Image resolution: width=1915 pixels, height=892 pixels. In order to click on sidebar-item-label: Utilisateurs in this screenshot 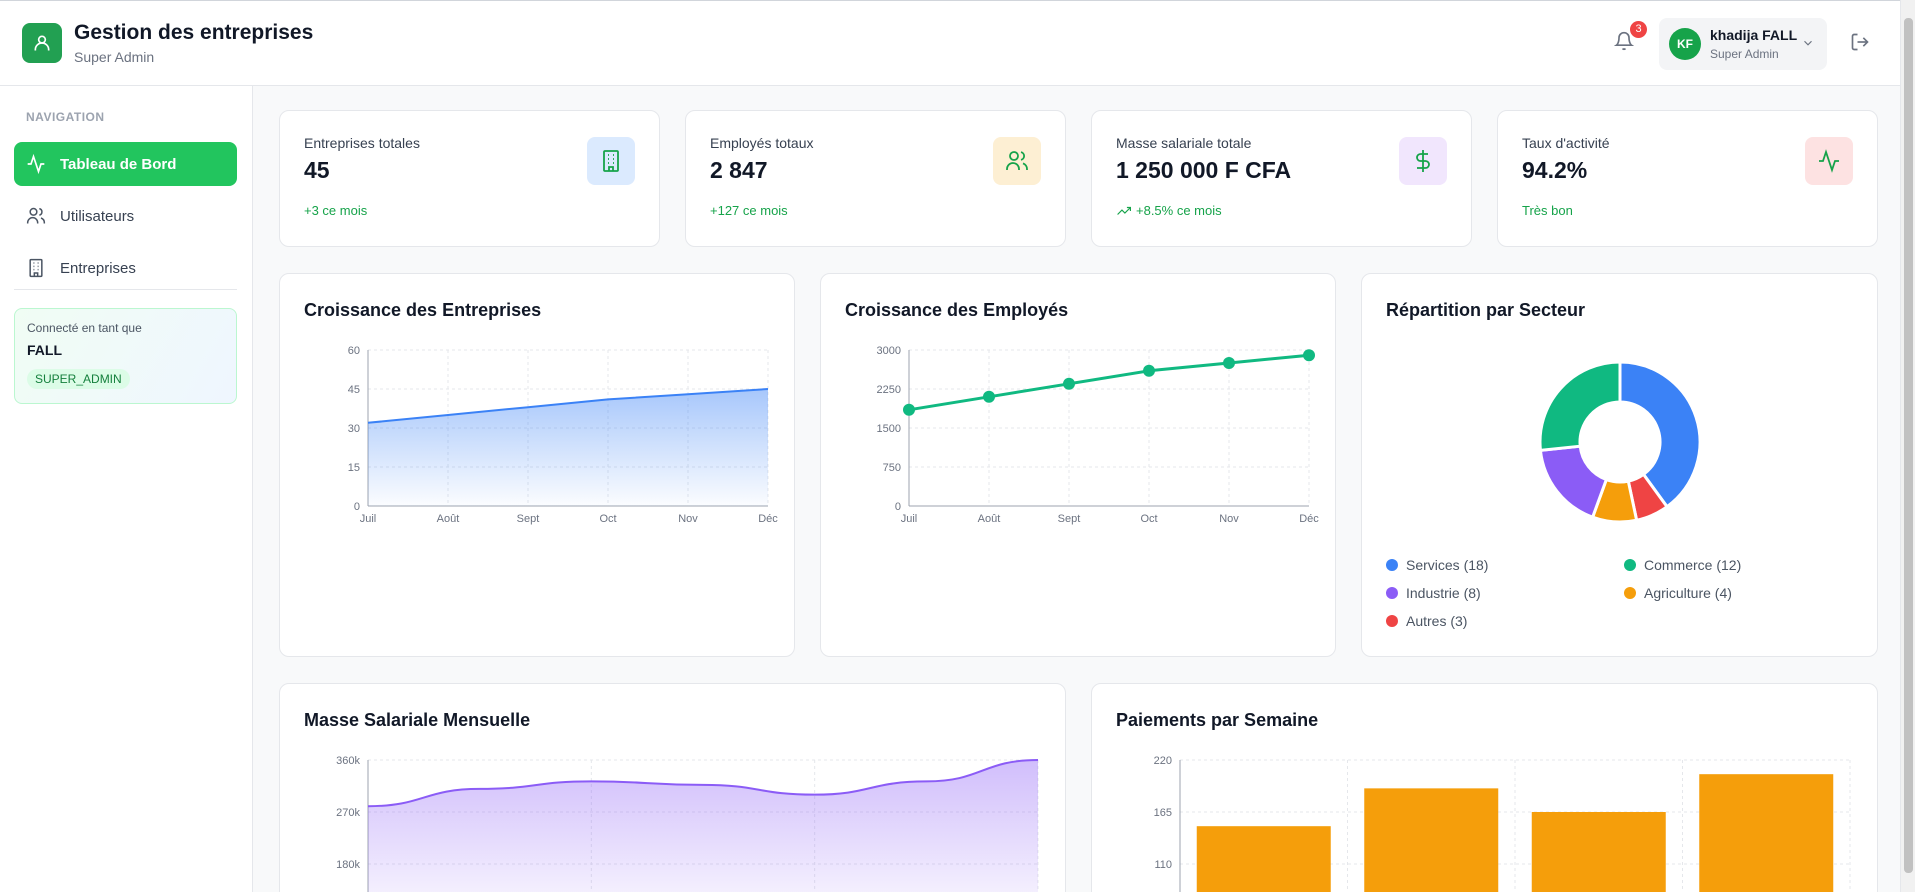, I will do `click(97, 216)`.